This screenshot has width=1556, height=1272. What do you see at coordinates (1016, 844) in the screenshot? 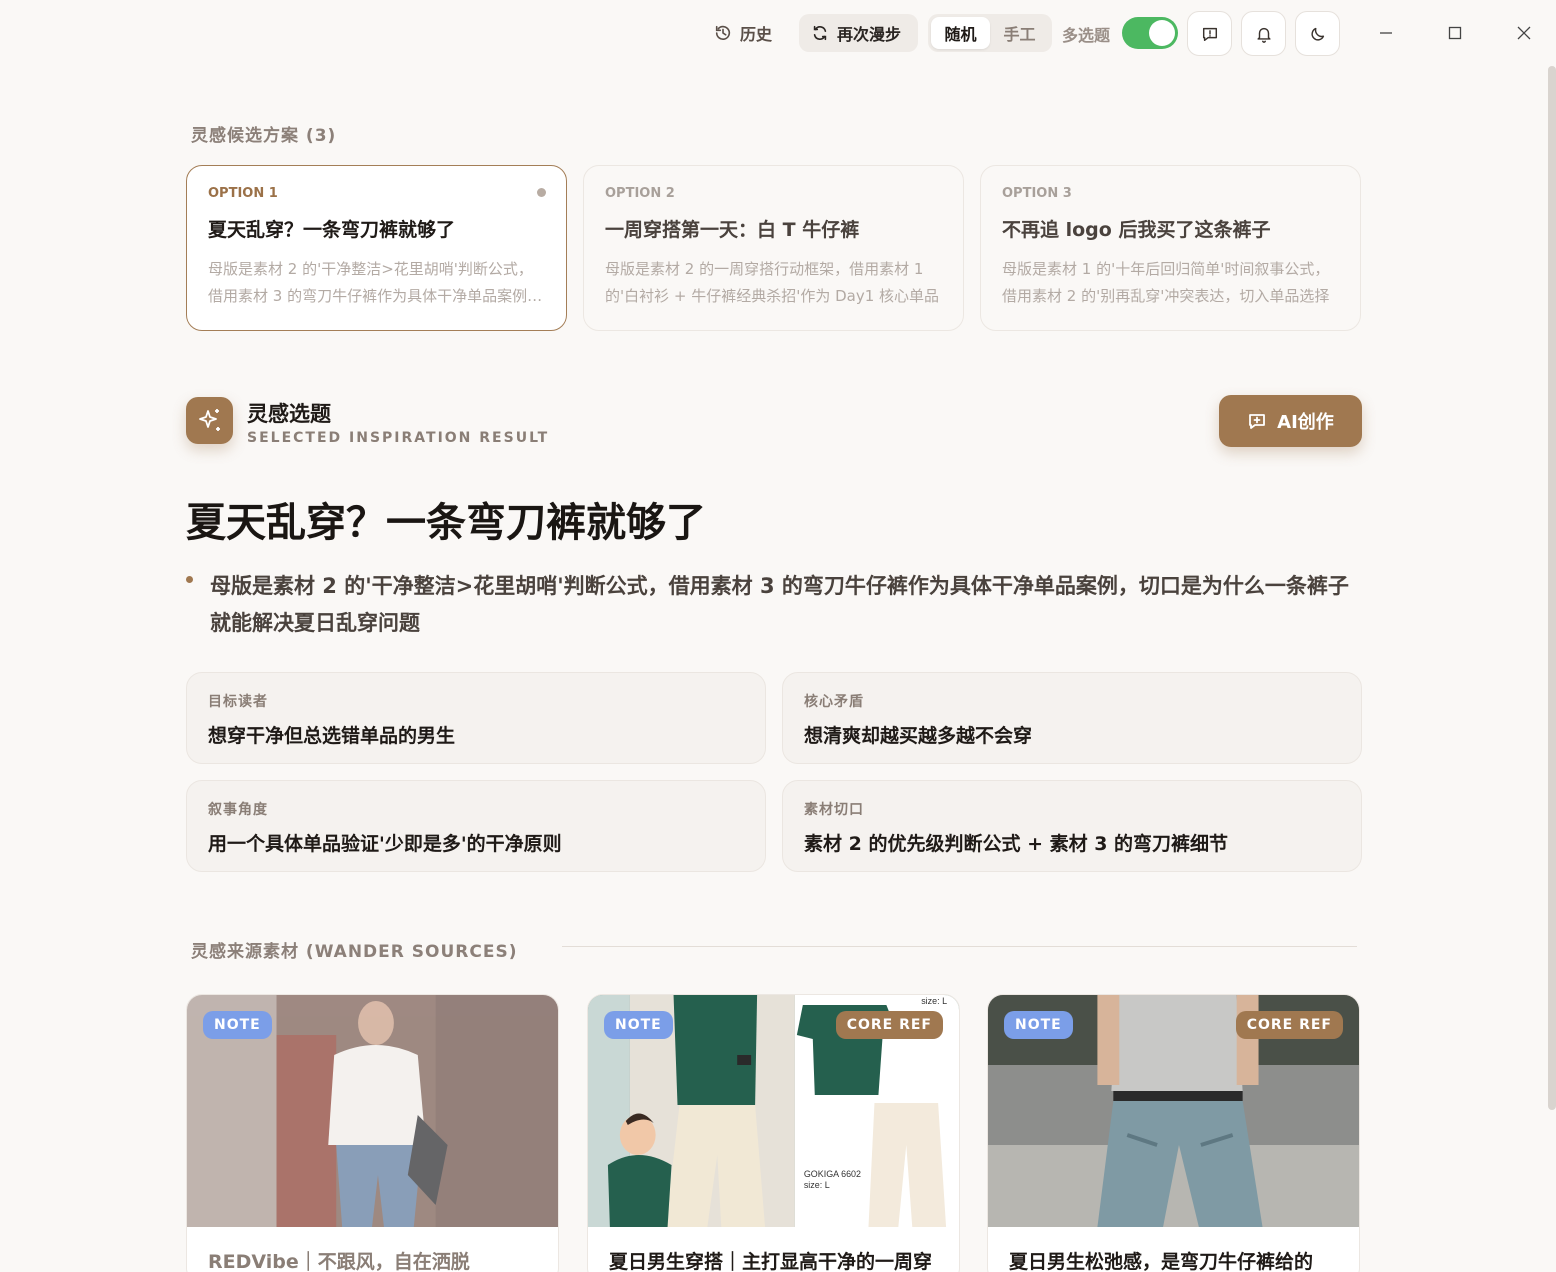
I see `info-value: 素材 2 的优先级判断公式 + 素材 3 的弯刀裤细节` at bounding box center [1016, 844].